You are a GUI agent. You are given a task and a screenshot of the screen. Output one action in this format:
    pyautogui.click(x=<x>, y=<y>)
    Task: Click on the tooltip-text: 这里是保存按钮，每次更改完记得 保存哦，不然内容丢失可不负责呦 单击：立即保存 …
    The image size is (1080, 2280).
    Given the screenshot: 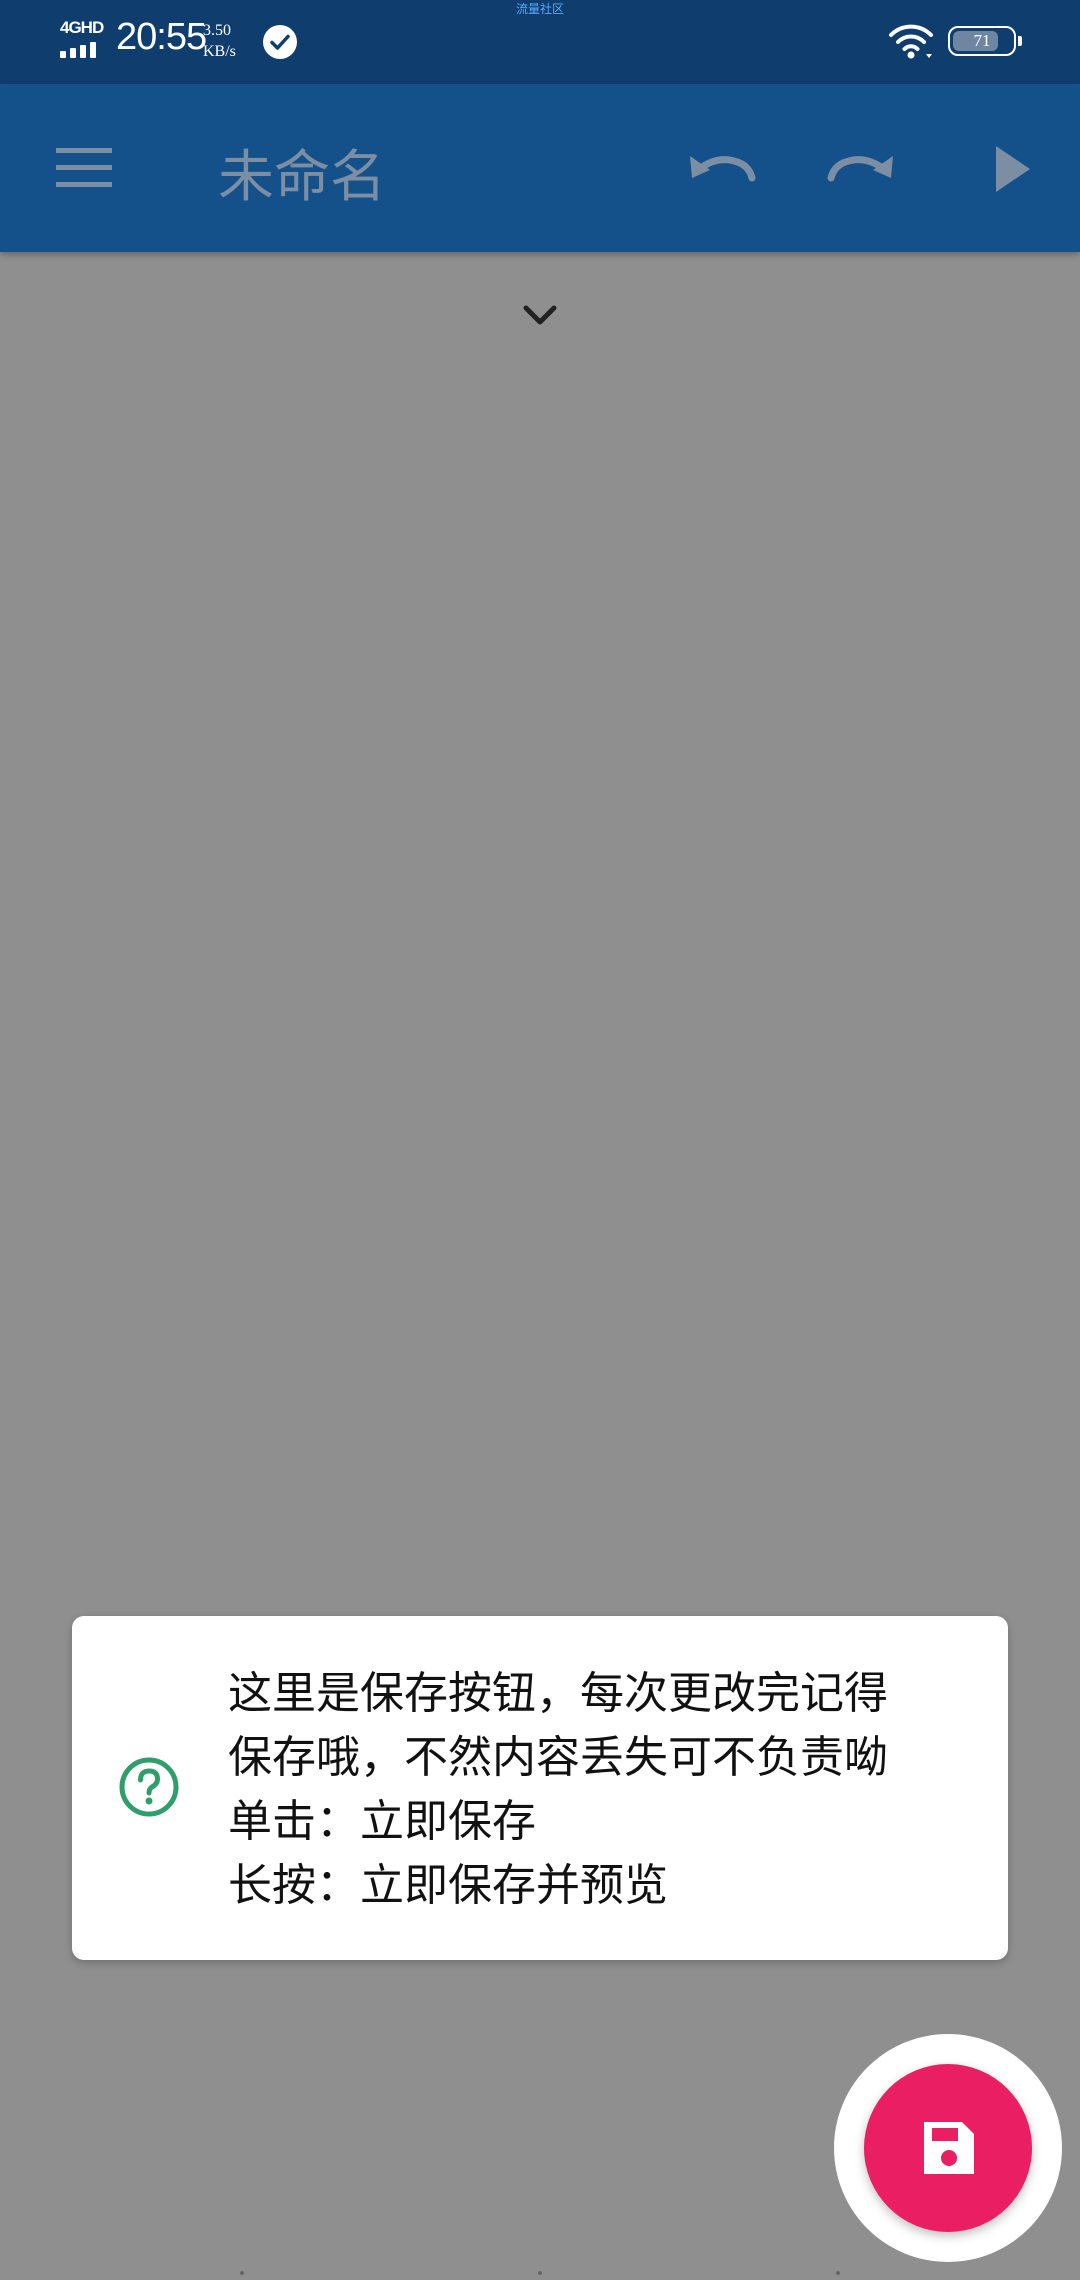 What is the action you would take?
    pyautogui.click(x=608, y=1790)
    